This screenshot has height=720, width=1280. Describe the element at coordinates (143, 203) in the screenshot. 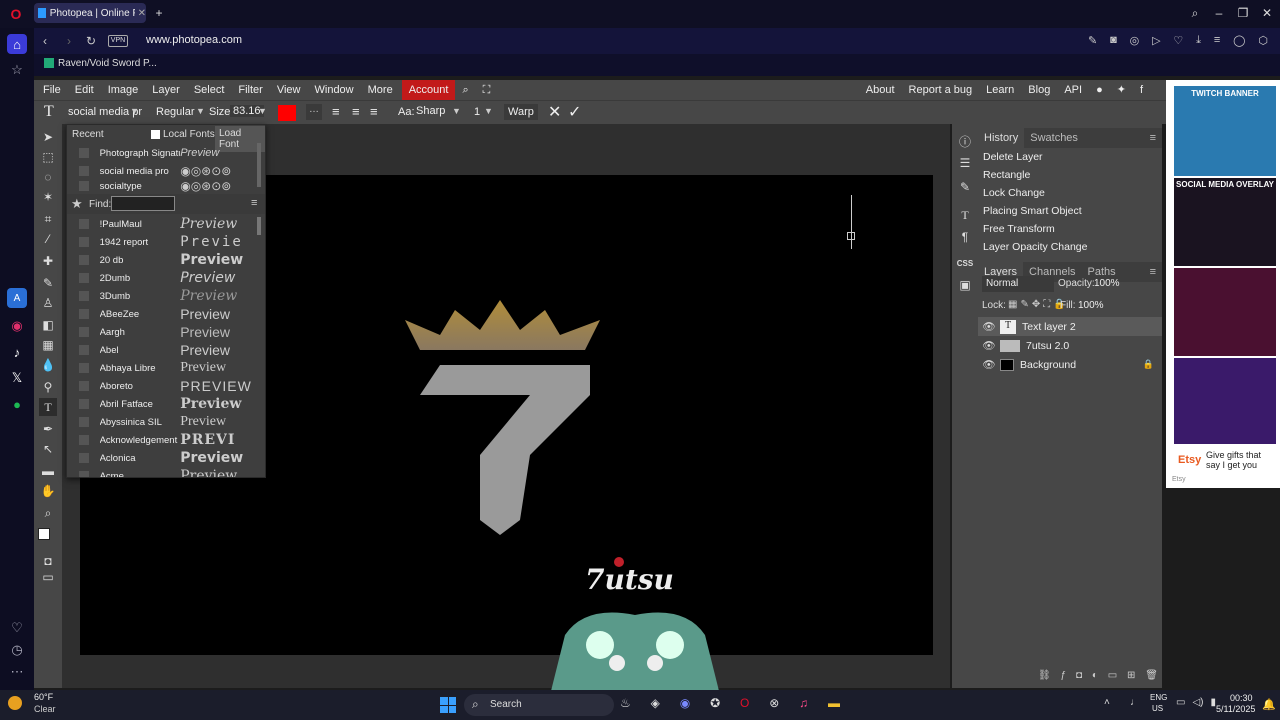

I see `font-search-input` at that location.